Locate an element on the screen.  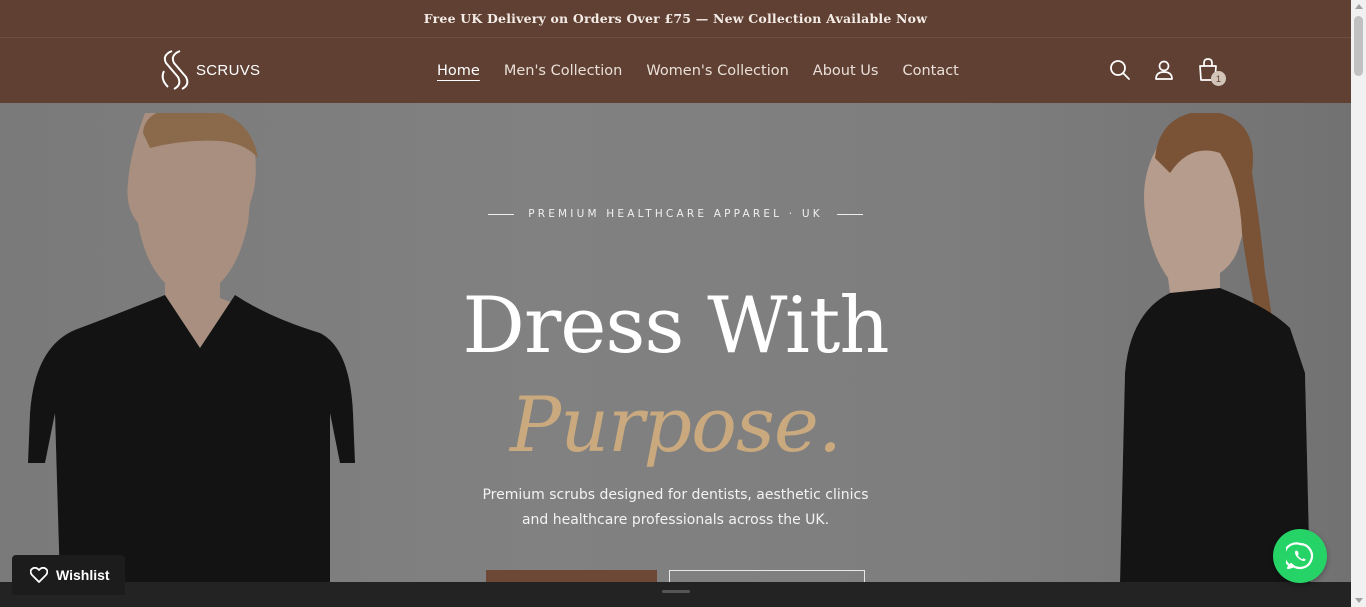
bottom-bar is located at coordinates (675, 594).